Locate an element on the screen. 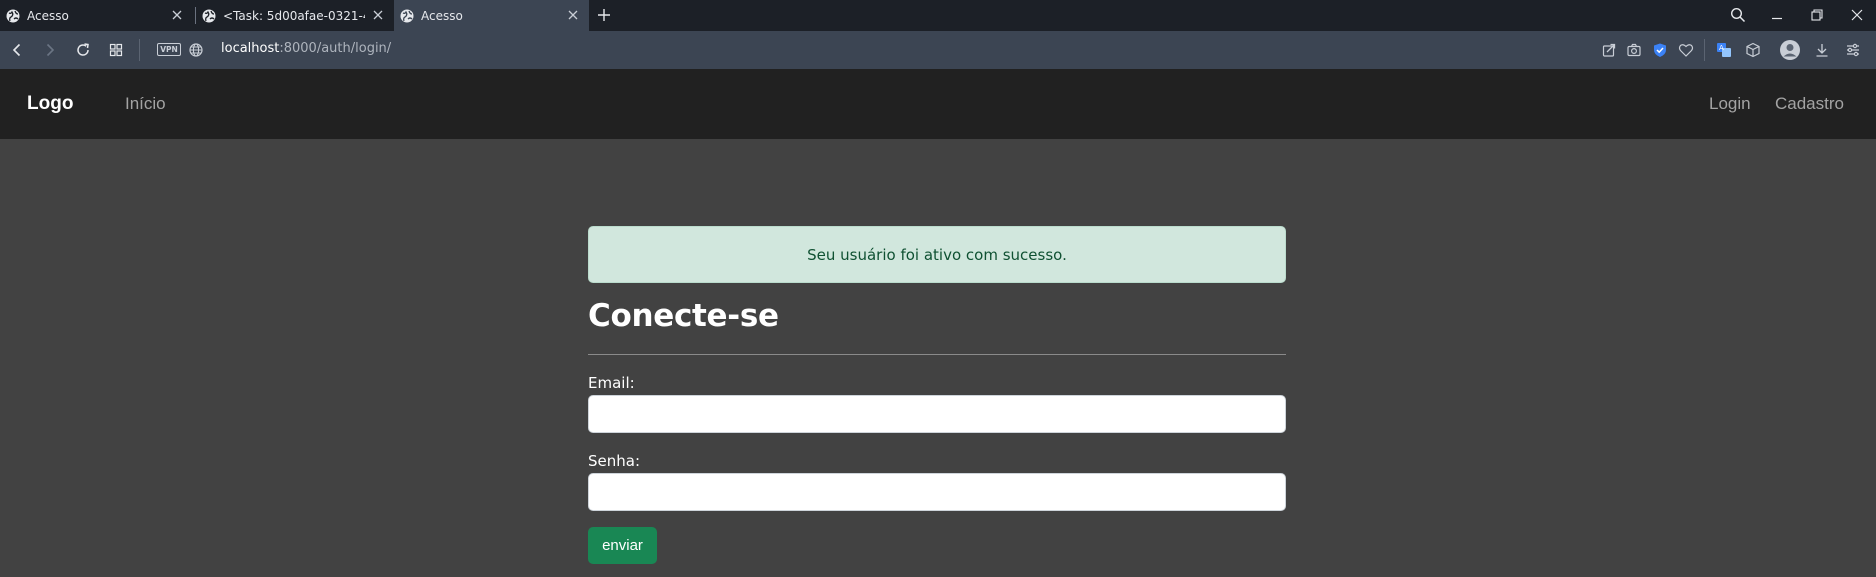 This screenshot has height=577, width=1876. tab-title: <Task: 5d00afae-0321-438 is located at coordinates (294, 15).